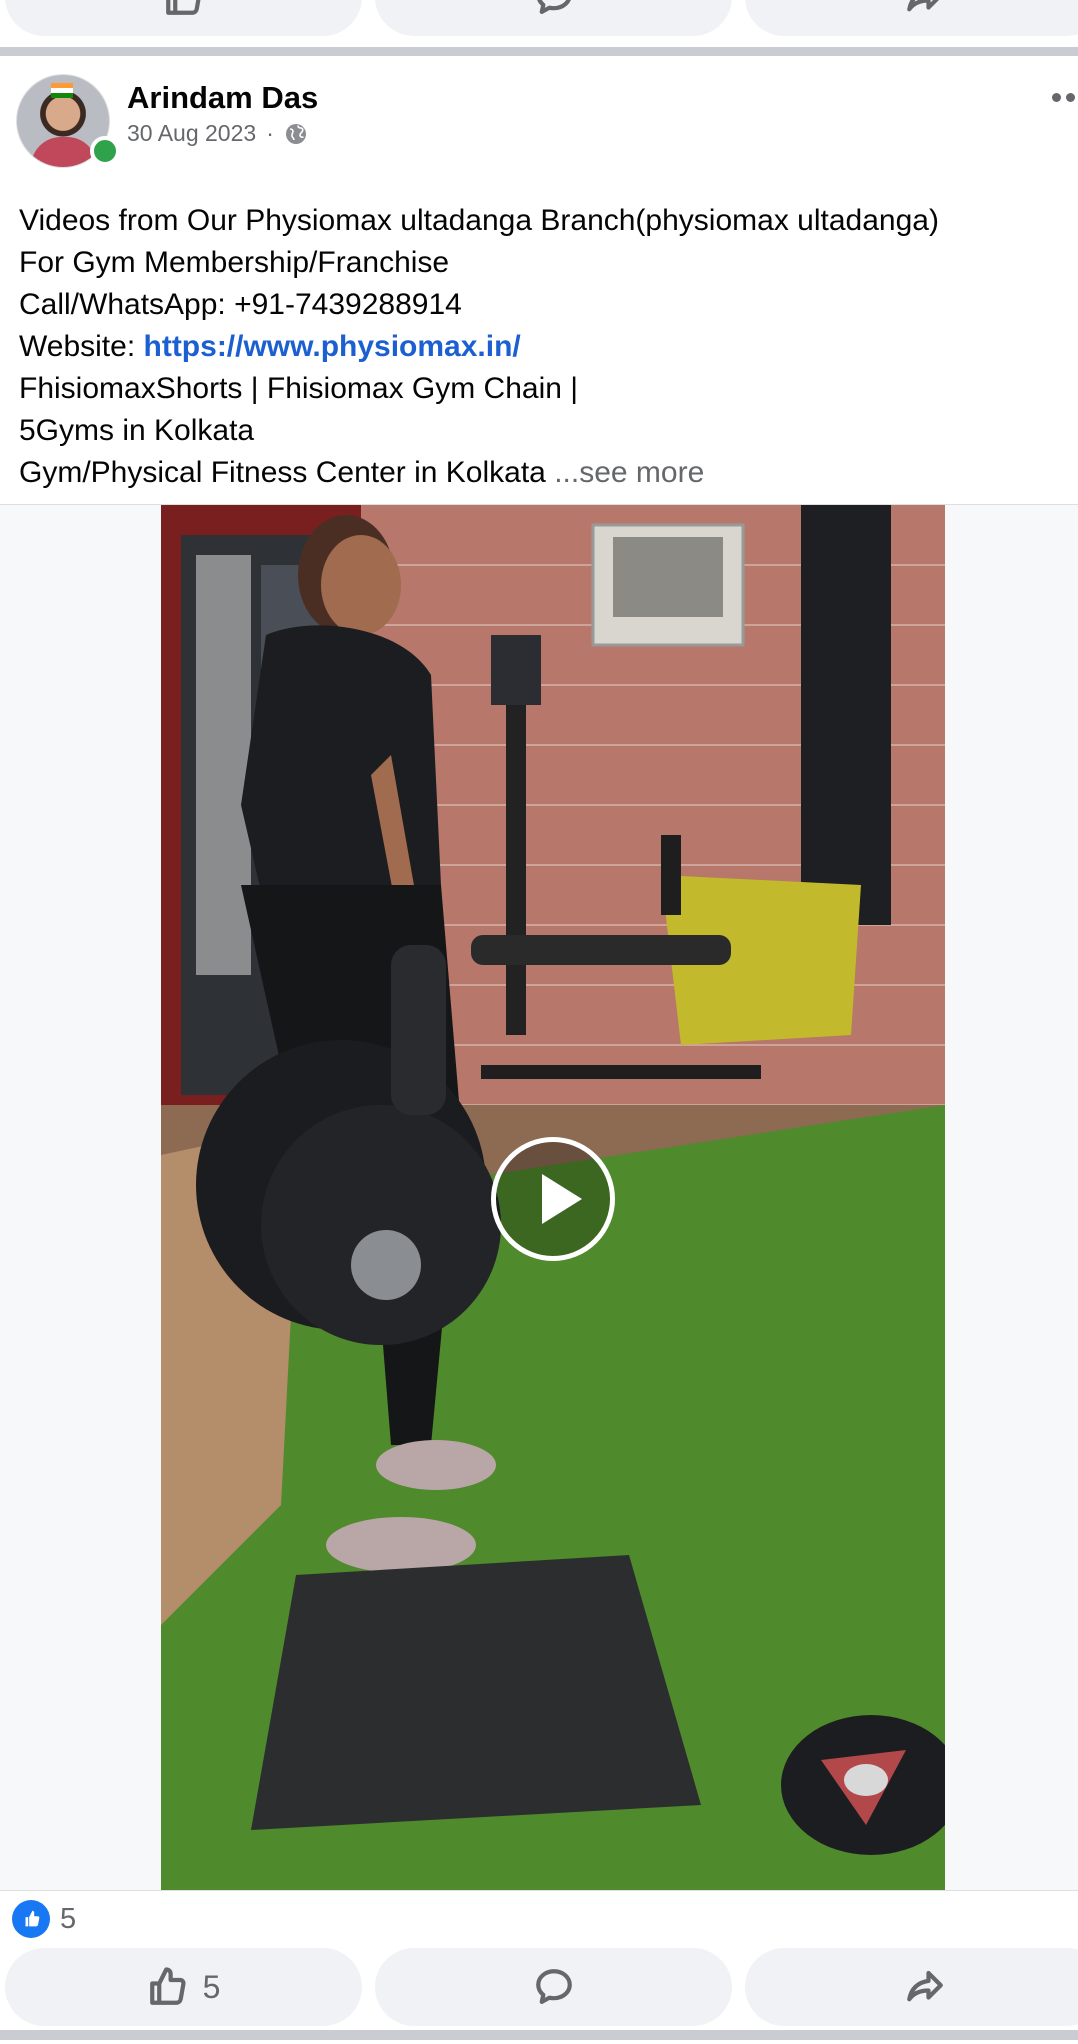 This screenshot has width=1078, height=2044. Describe the element at coordinates (211, 1986) in the screenshot. I see `like-button-count: 5` at that location.